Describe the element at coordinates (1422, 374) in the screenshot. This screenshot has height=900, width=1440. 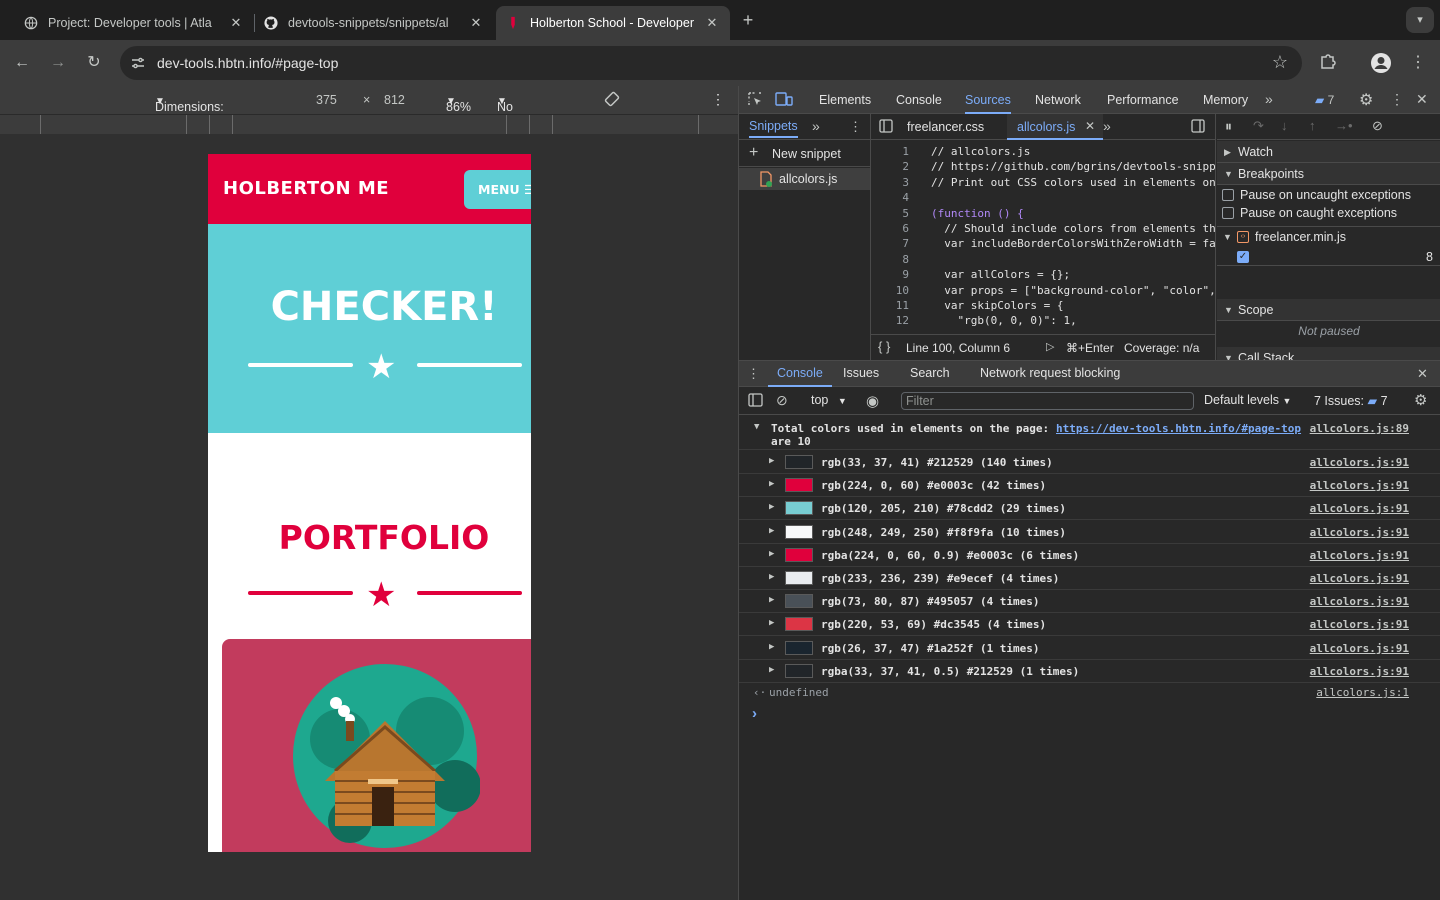
I see `close-drawer-icon: ✕` at that location.